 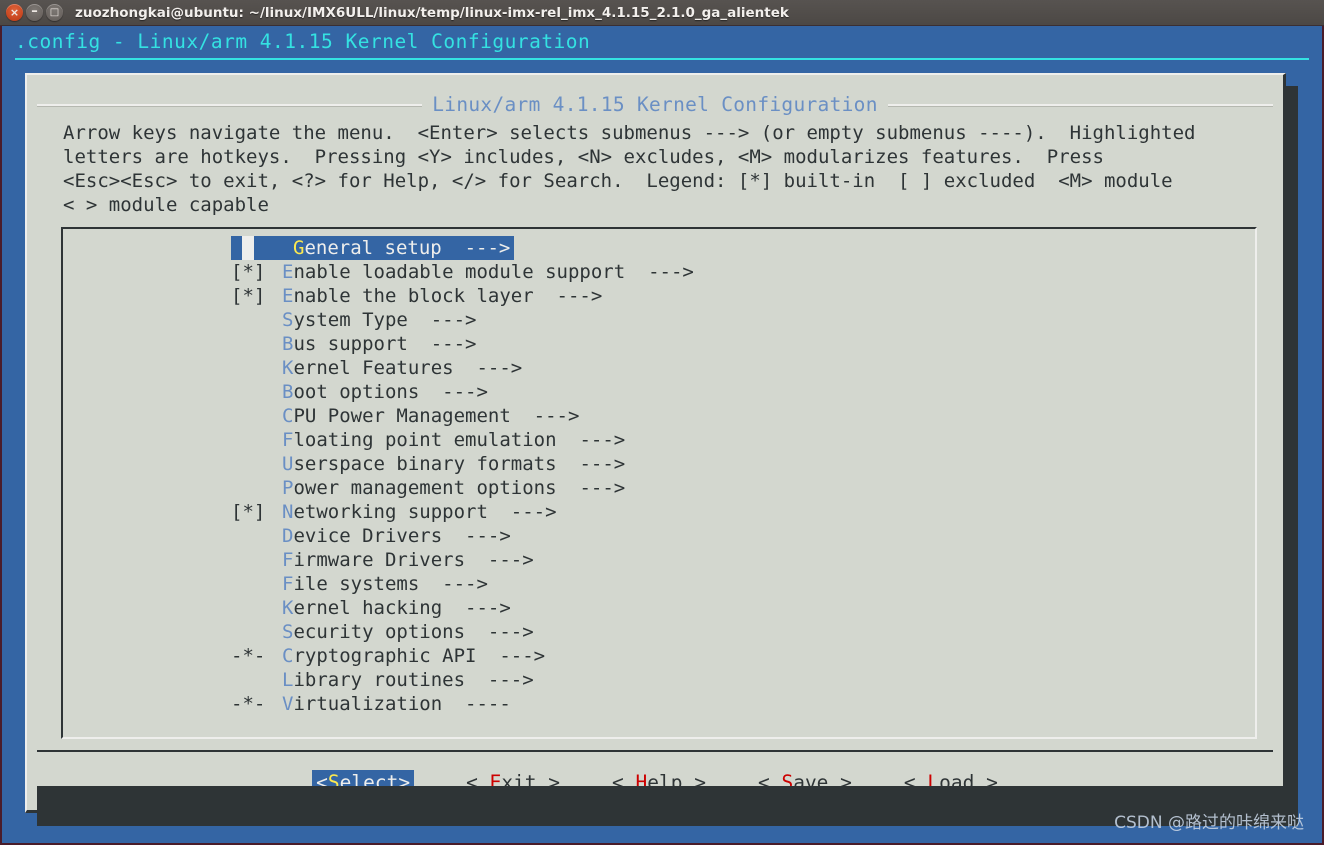 I want to click on dialog-title-rule-right, so click(x=1080, y=104).